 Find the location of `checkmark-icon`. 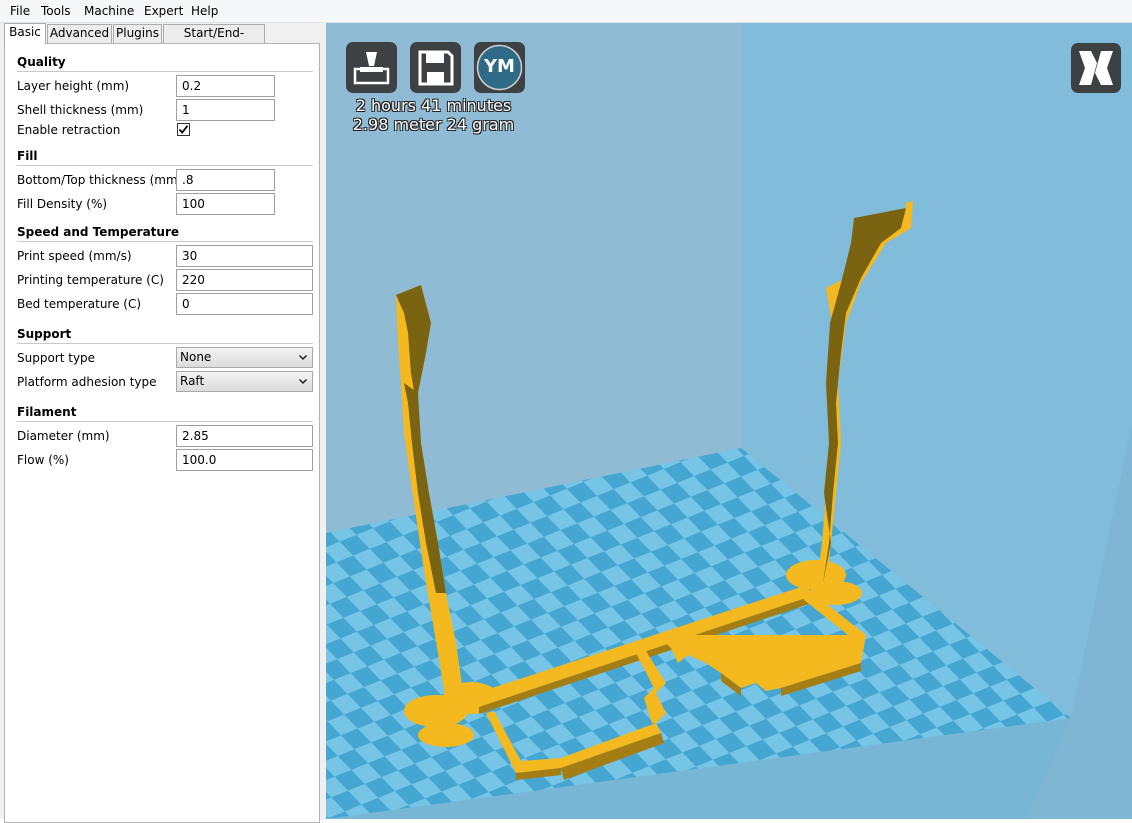

checkmark-icon is located at coordinates (183, 129).